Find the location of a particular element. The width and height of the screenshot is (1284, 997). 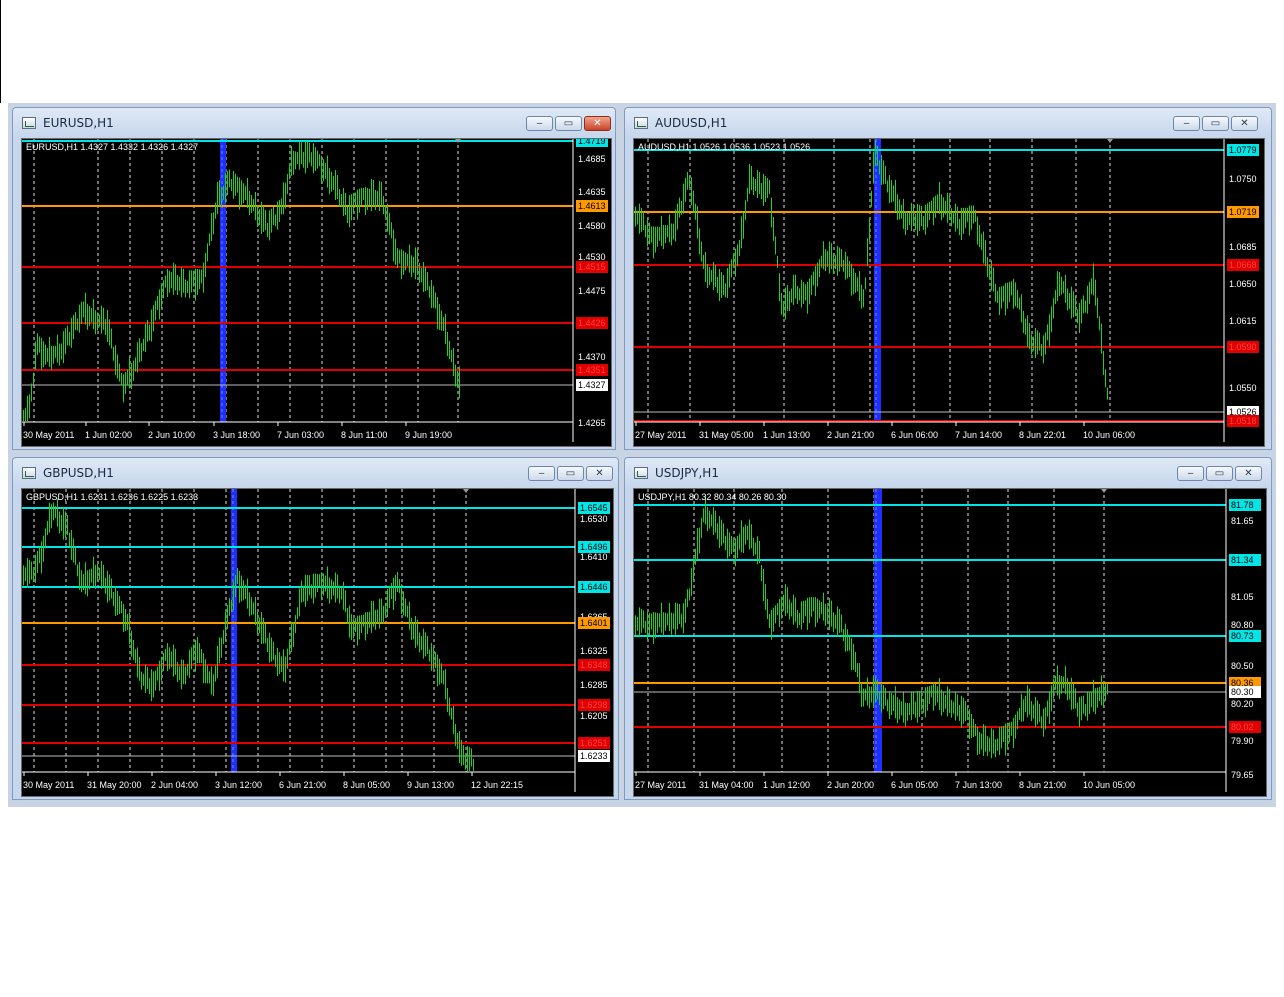

y-tick-label: 81.65 is located at coordinates (1242, 521).